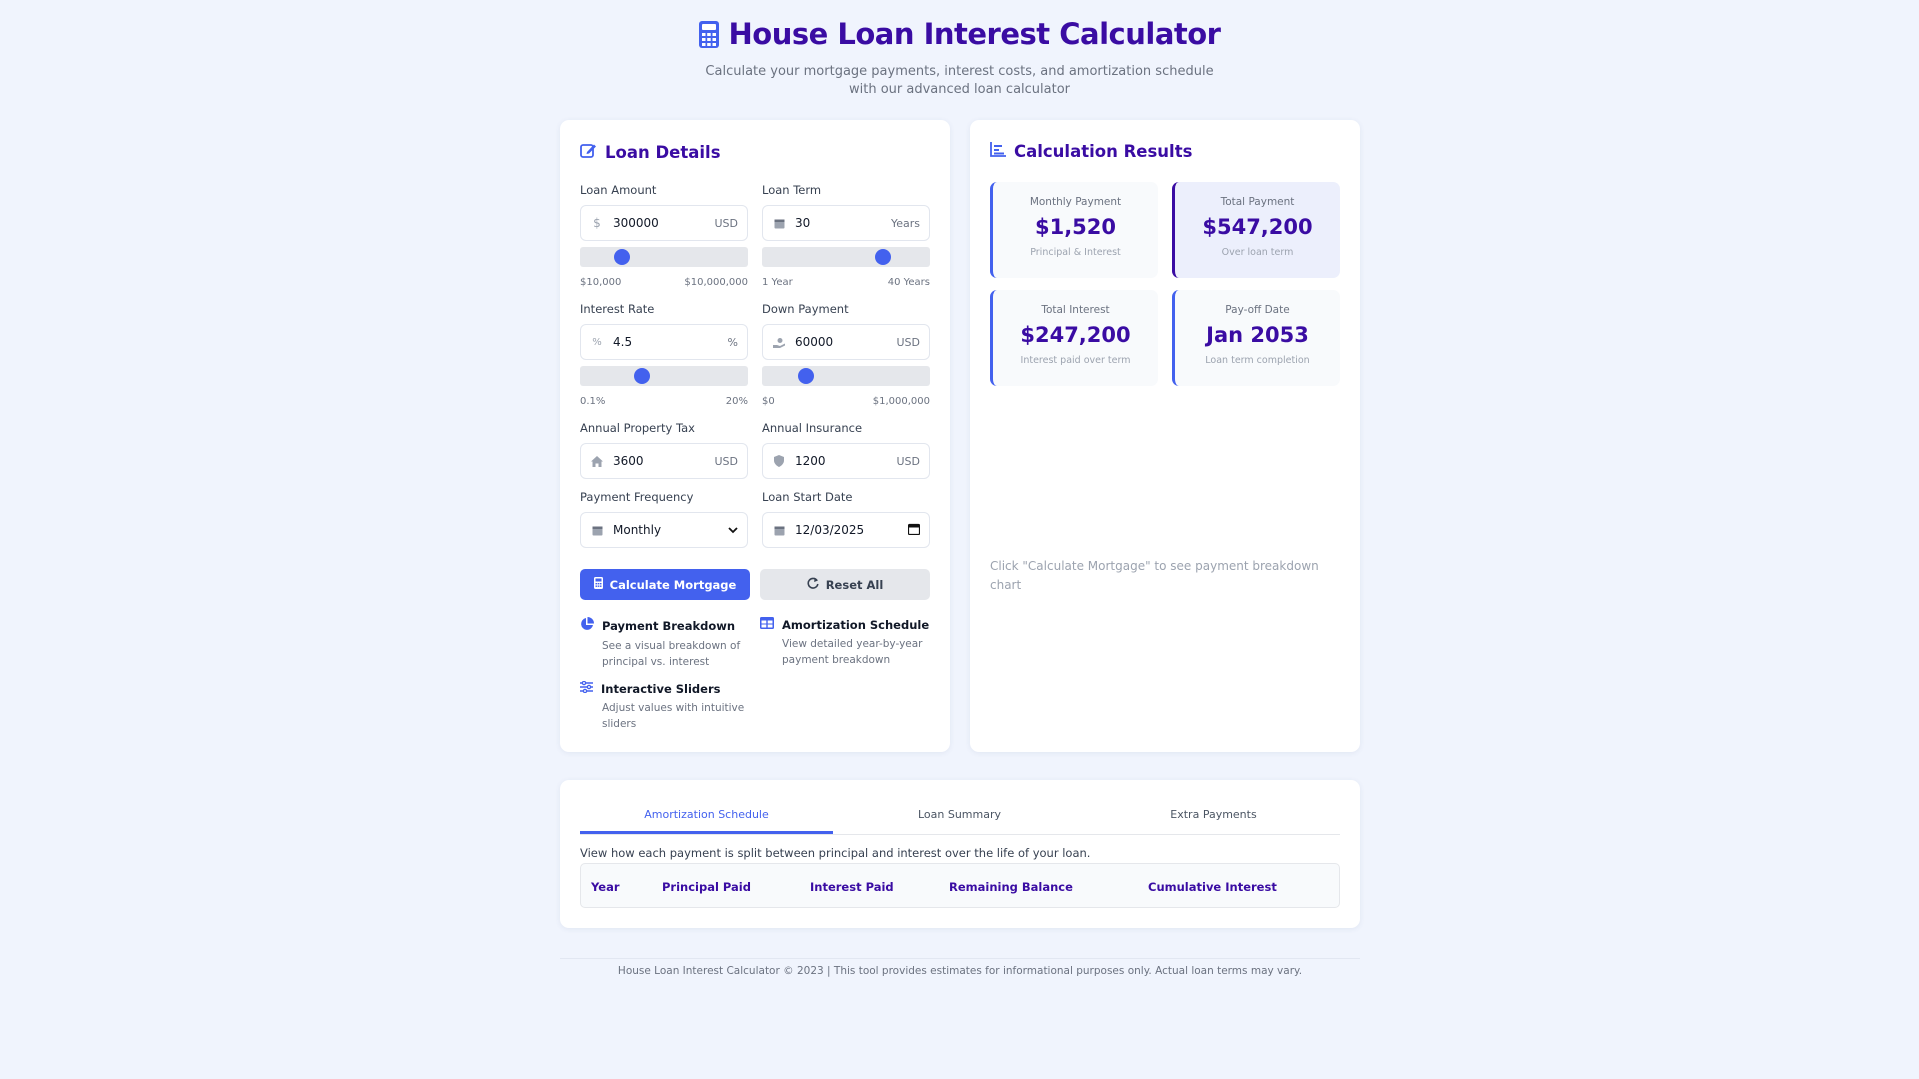 Image resolution: width=1919 pixels, height=1079 pixels. I want to click on total-payment-sub: Over loan term, so click(1257, 252).